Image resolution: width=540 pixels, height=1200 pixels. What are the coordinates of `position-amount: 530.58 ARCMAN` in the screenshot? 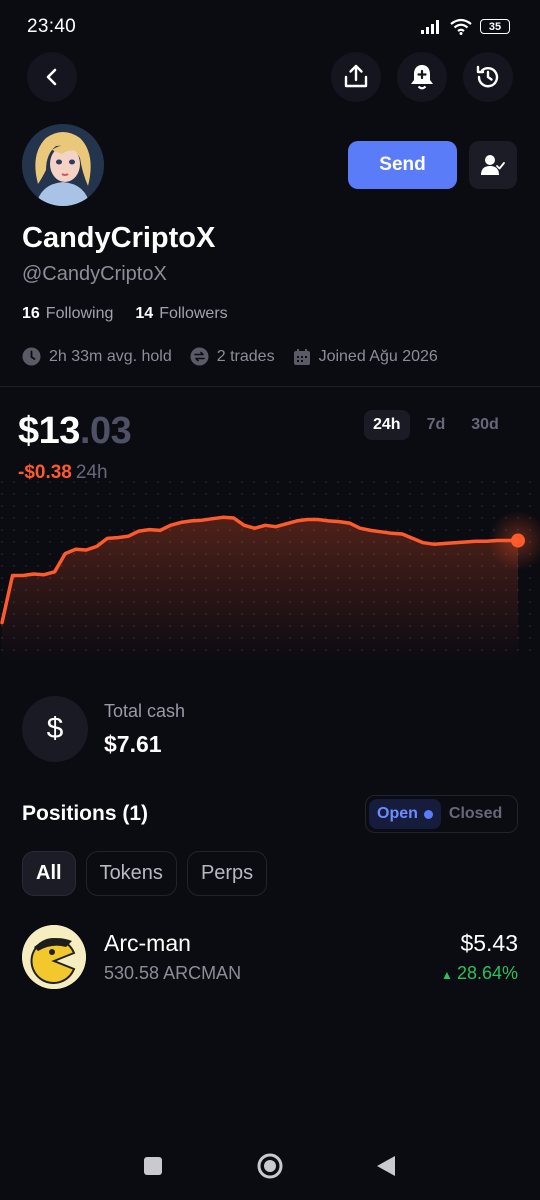 It's located at (173, 973).